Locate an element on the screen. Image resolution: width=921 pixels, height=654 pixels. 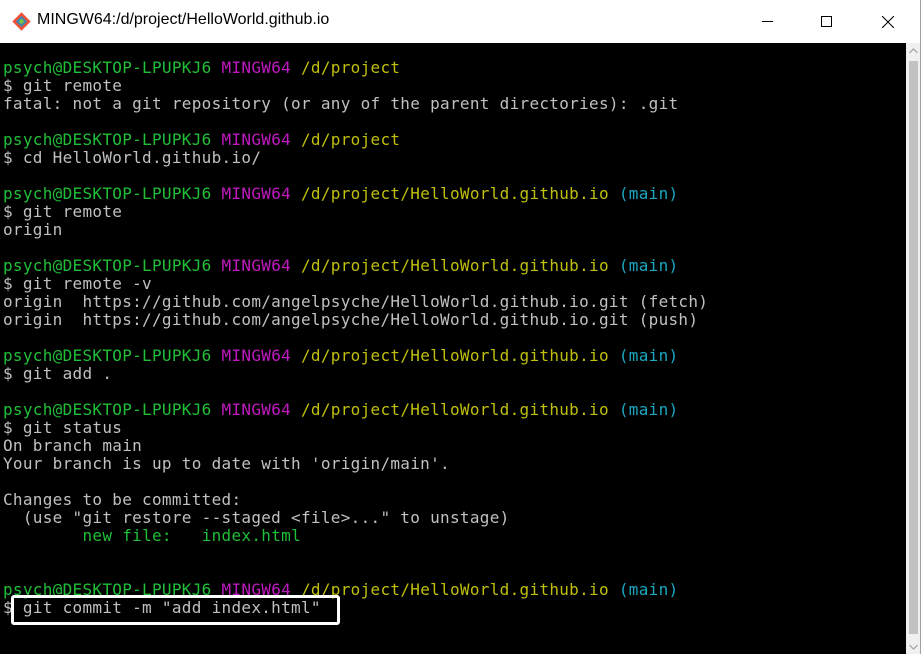
window-title: MINGW64:/d/project/HelloWorld.github.io is located at coordinates (183, 19).